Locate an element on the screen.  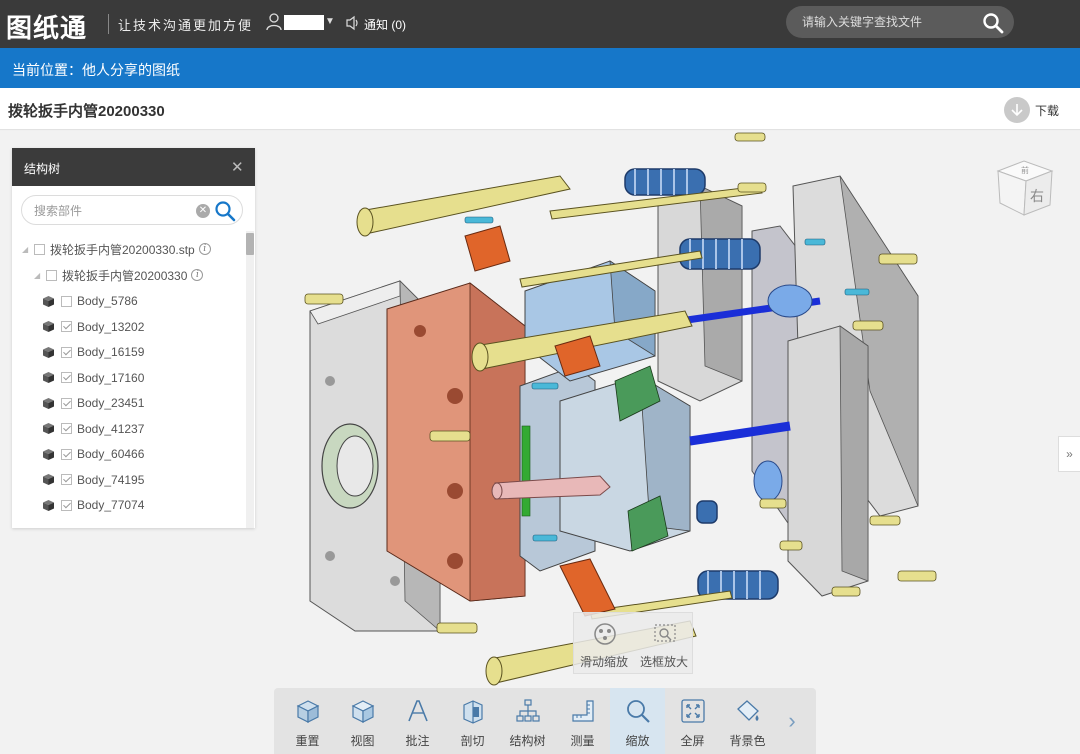
tree-header: 结构树 ✕ is located at coordinates (133, 167).